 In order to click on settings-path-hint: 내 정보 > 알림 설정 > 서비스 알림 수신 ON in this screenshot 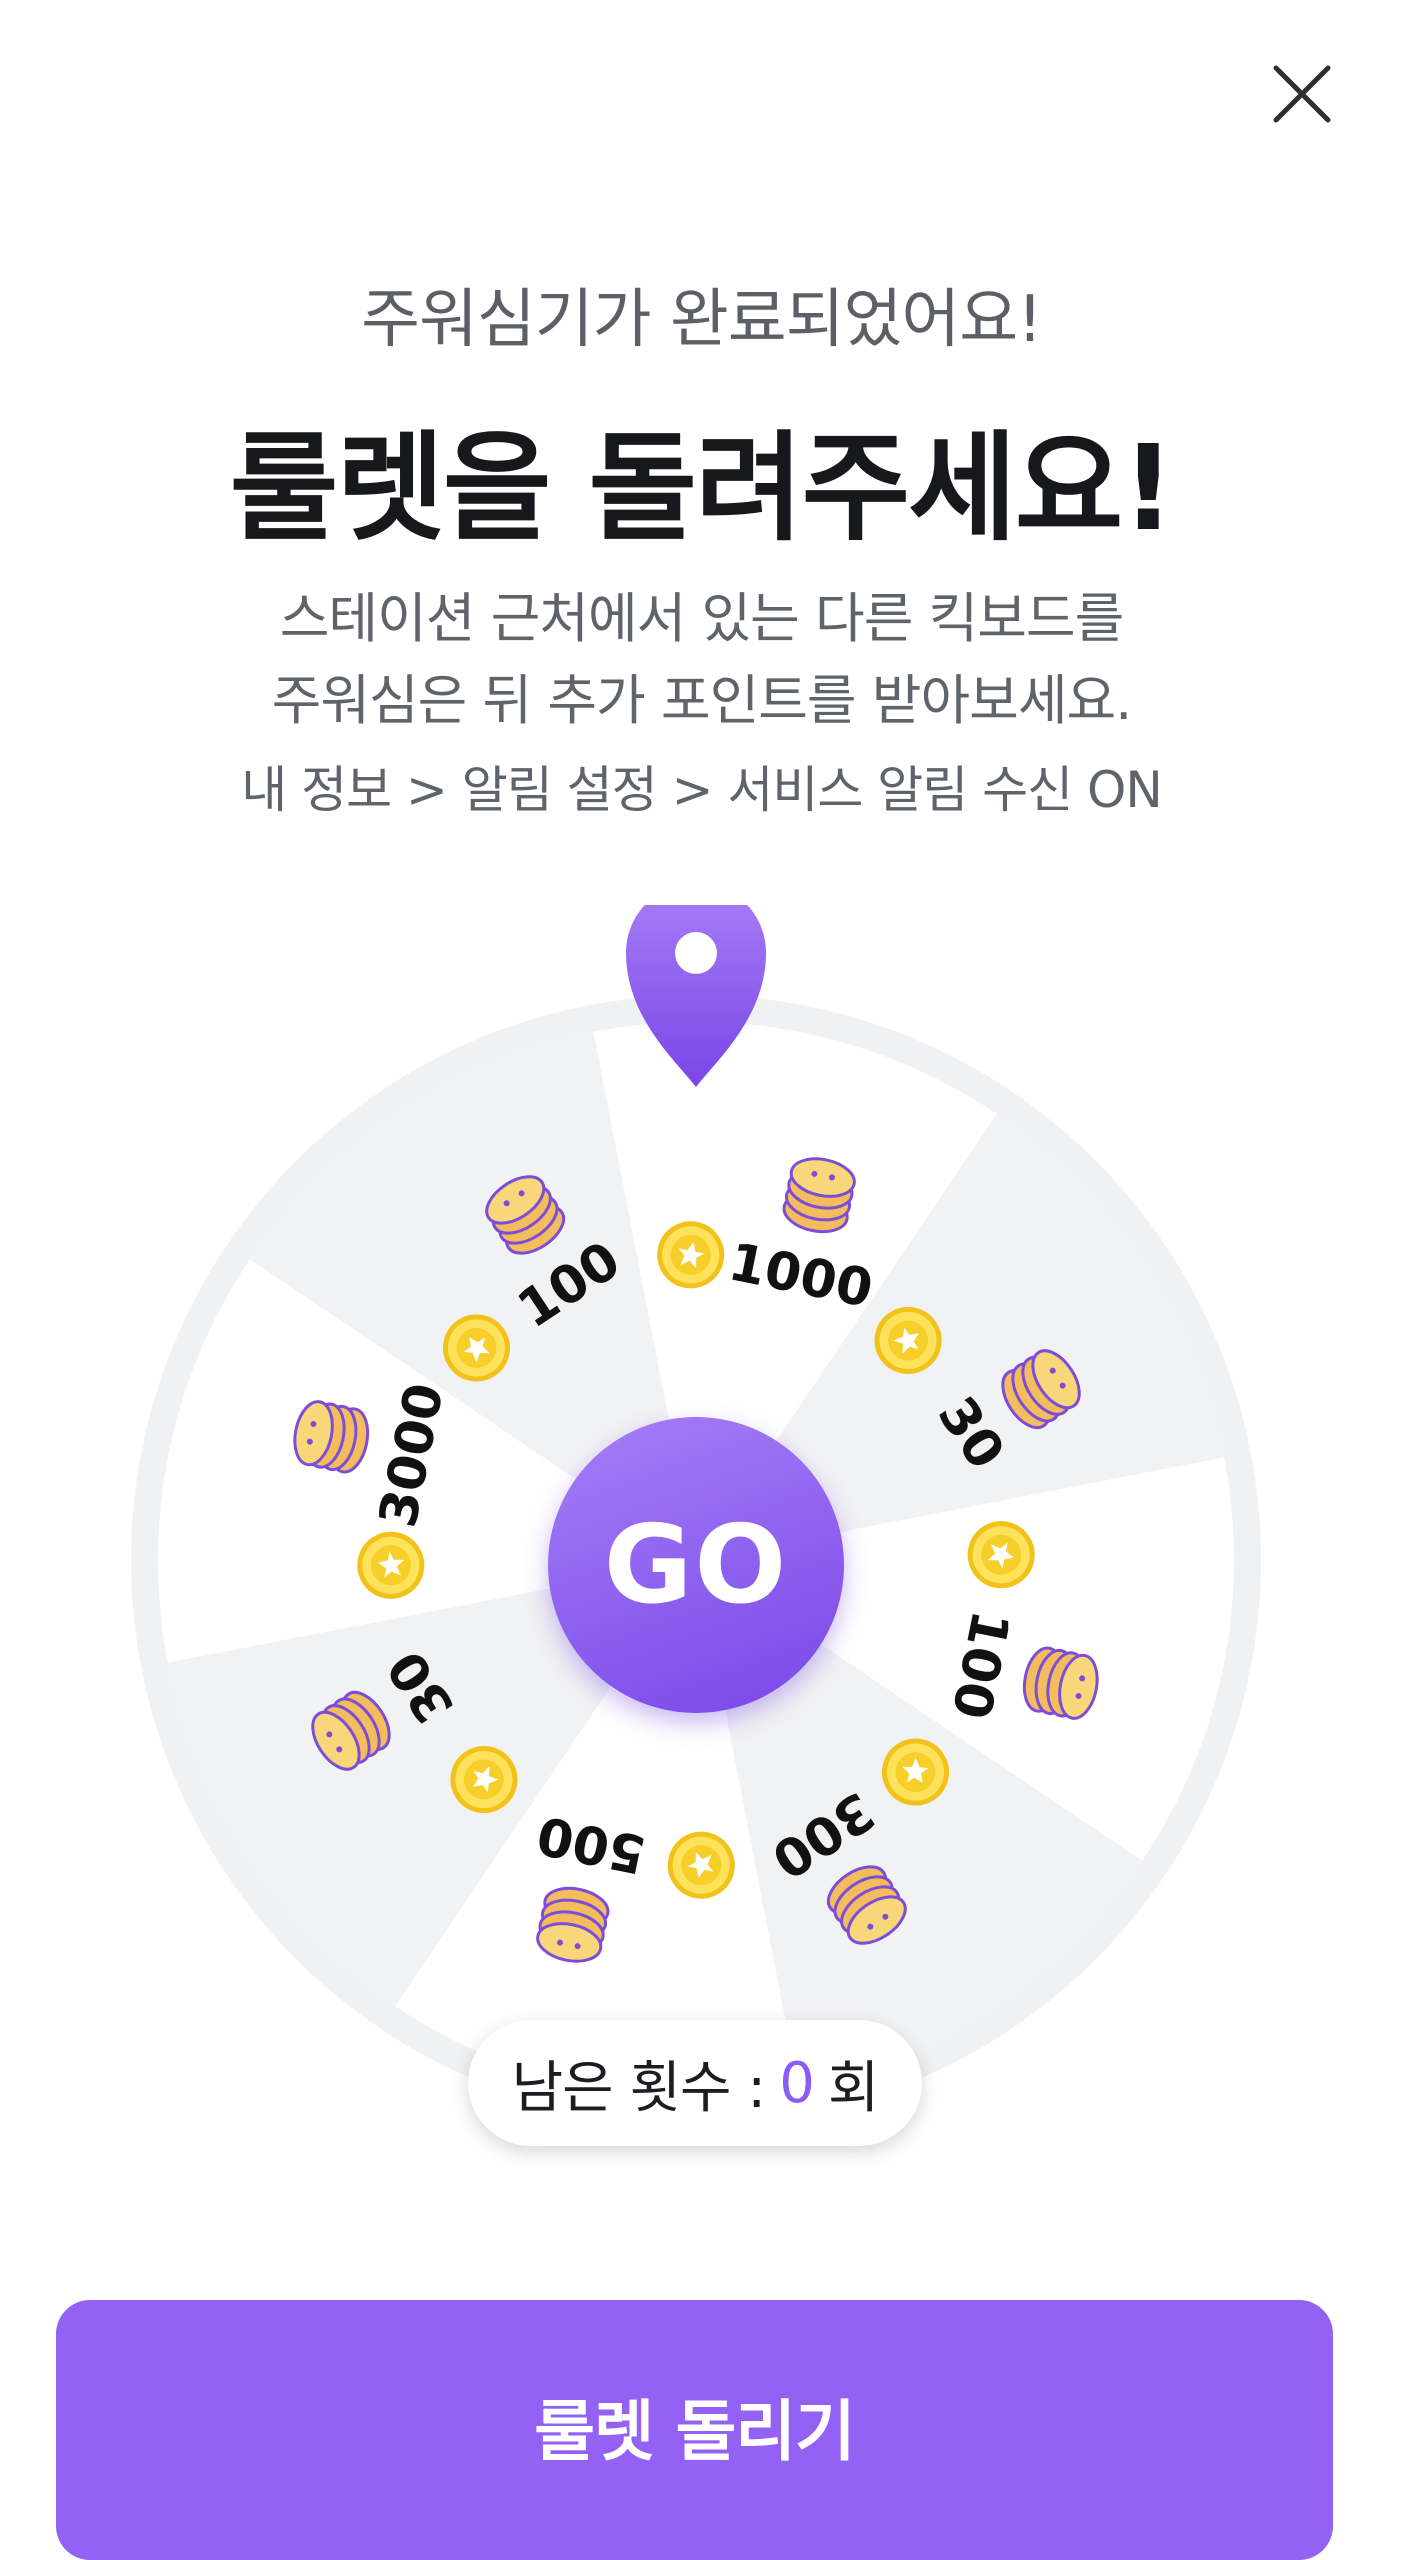, I will do `click(702, 790)`.